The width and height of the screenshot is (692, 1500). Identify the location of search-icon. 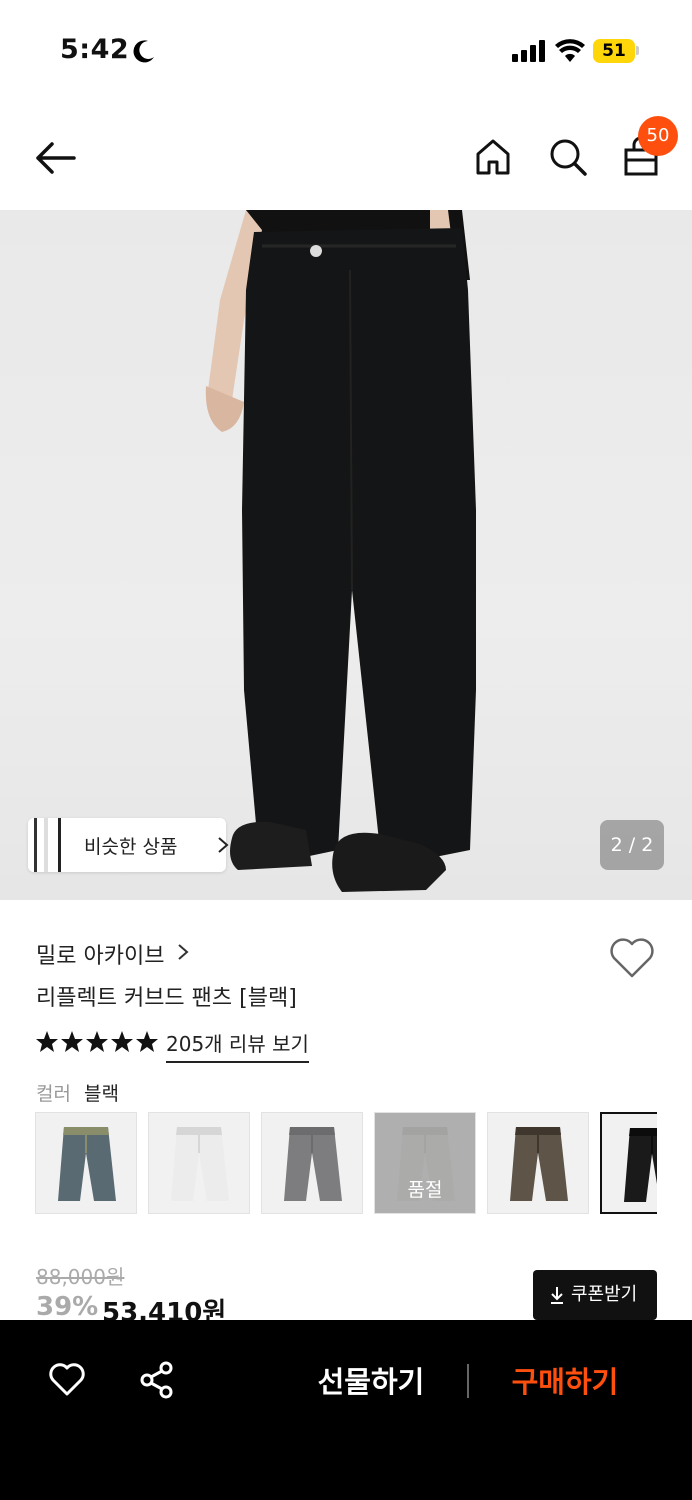
(568, 157).